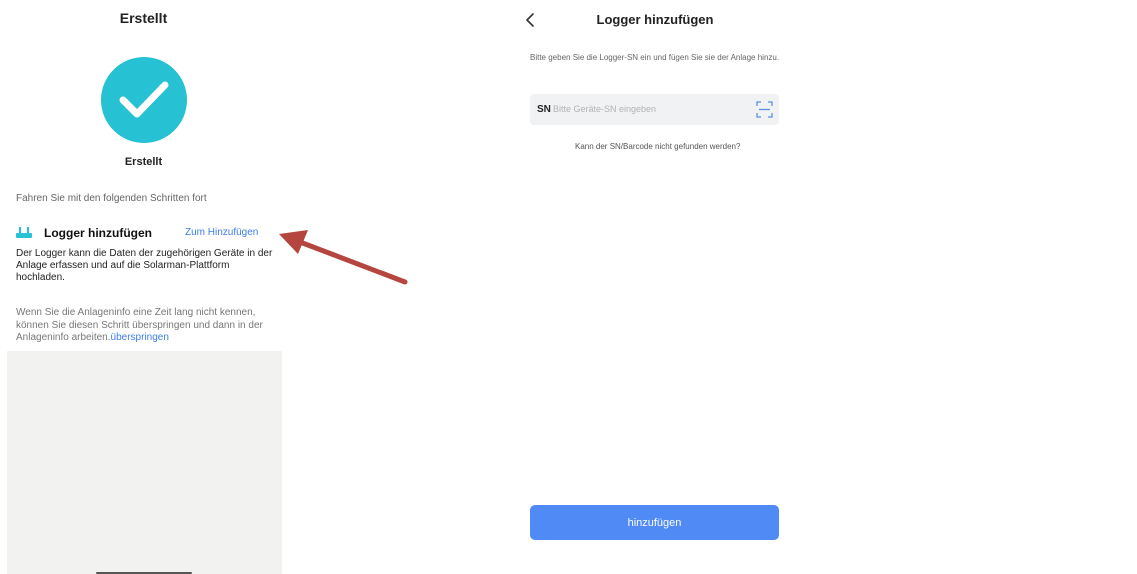  Describe the element at coordinates (654, 522) in the screenshot. I see `add-button: hinzufügen` at that location.